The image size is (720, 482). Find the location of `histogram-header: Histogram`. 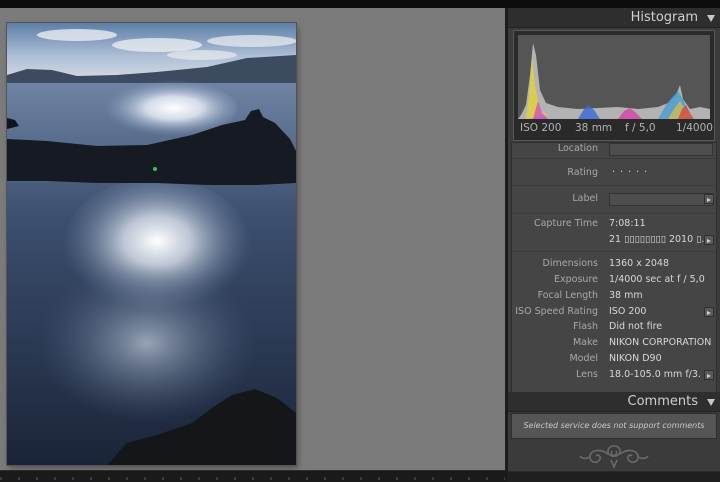

histogram-header: Histogram is located at coordinates (614, 18).